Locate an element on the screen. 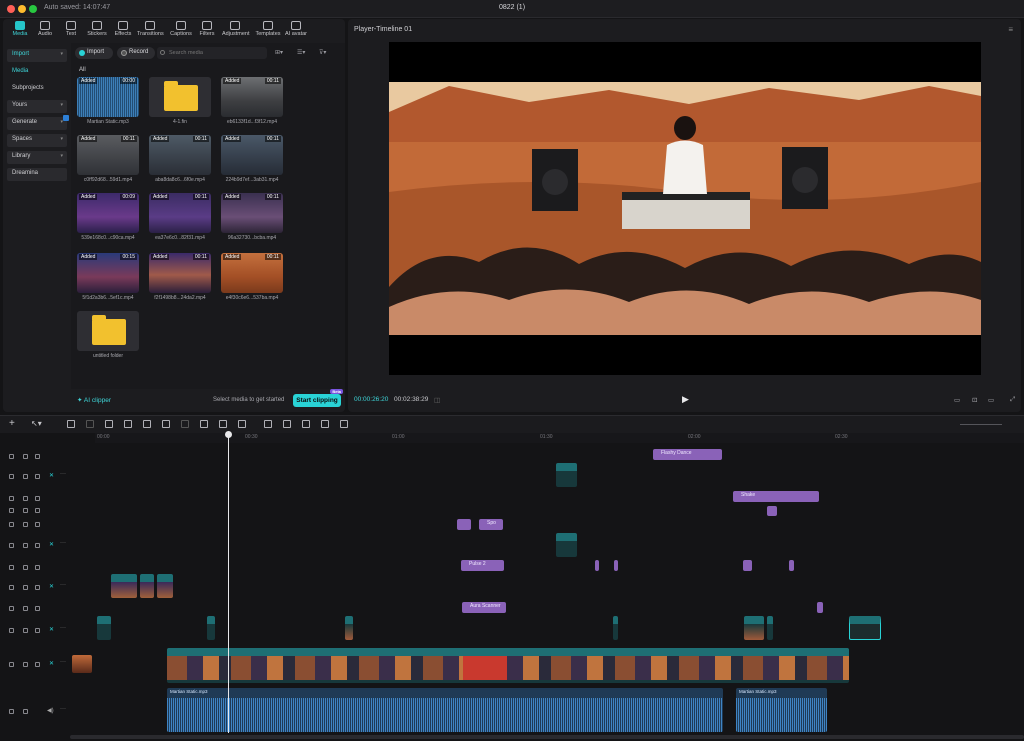  selected-video-clip is located at coordinates (865, 628).